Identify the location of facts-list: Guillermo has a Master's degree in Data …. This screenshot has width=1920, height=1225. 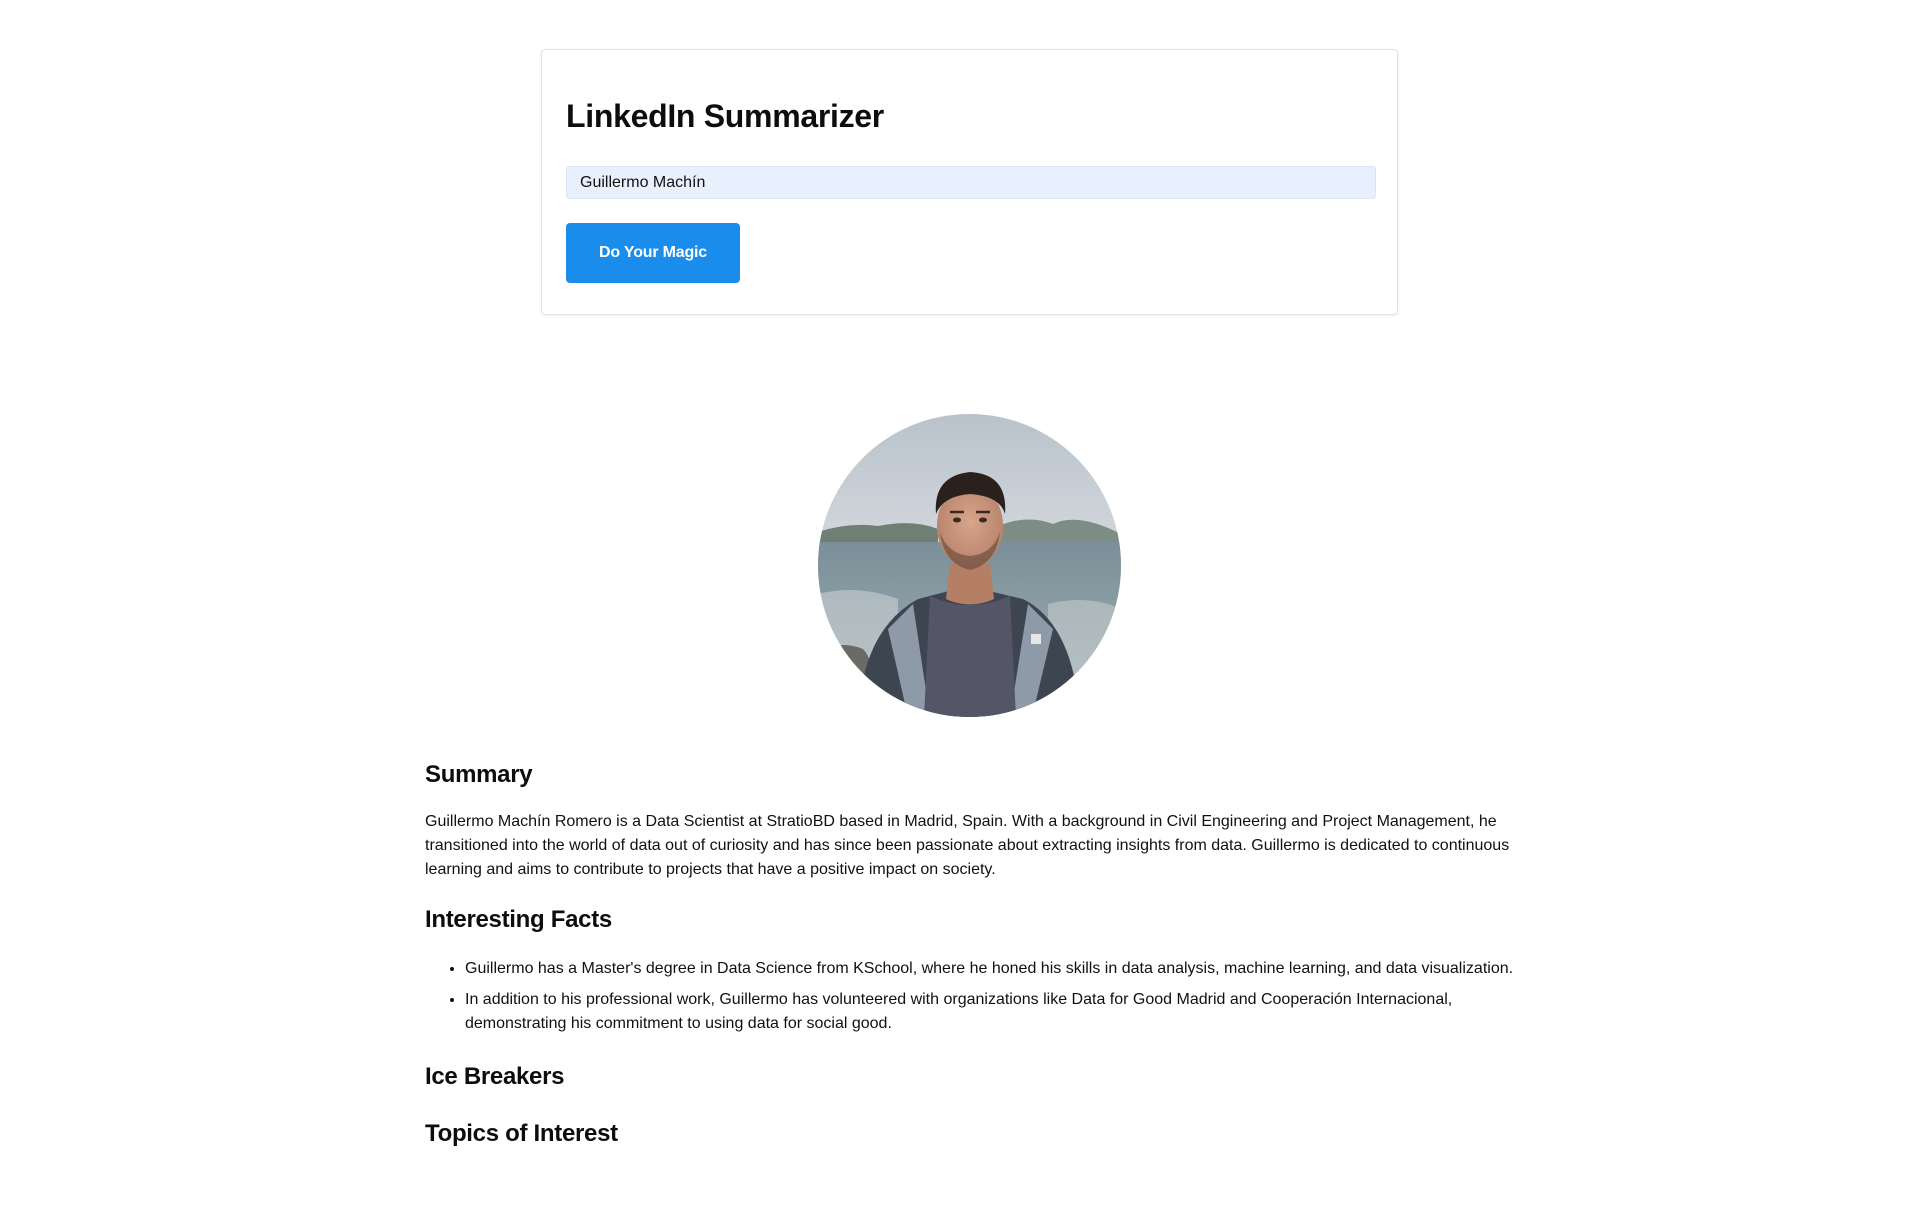
(985, 996).